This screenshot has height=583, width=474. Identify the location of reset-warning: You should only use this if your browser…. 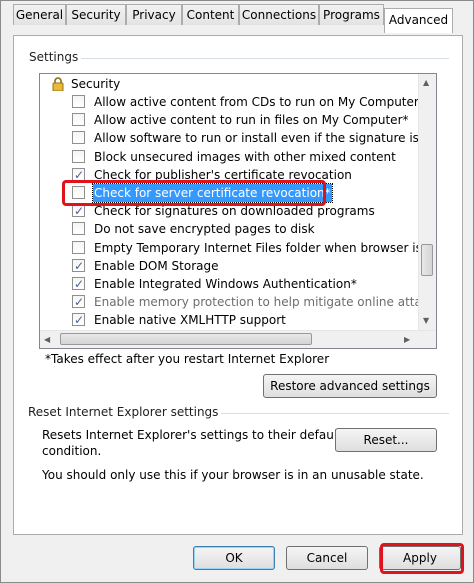
(233, 475).